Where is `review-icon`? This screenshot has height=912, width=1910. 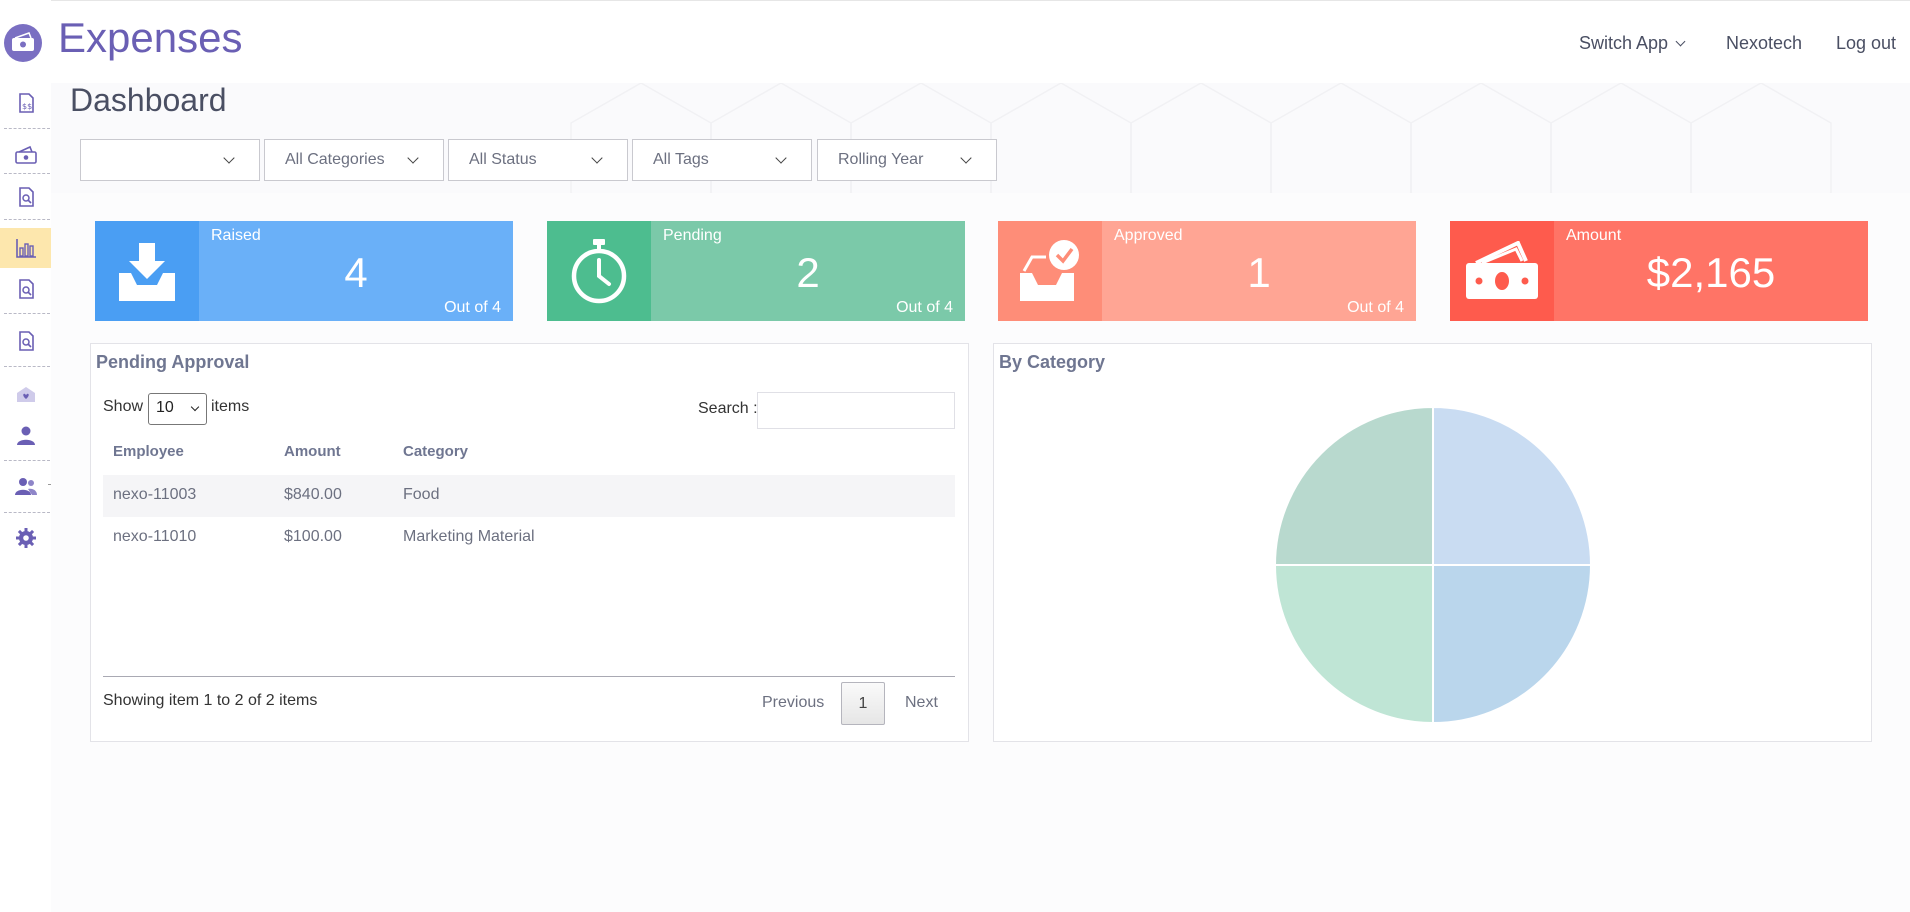 review-icon is located at coordinates (26, 197).